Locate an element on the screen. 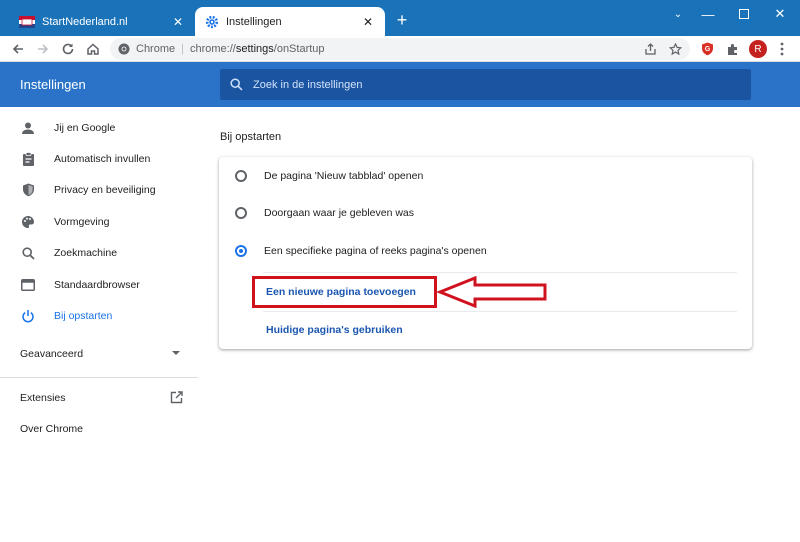 This screenshot has height=542, width=800. svg-text: G is located at coordinates (707, 49).